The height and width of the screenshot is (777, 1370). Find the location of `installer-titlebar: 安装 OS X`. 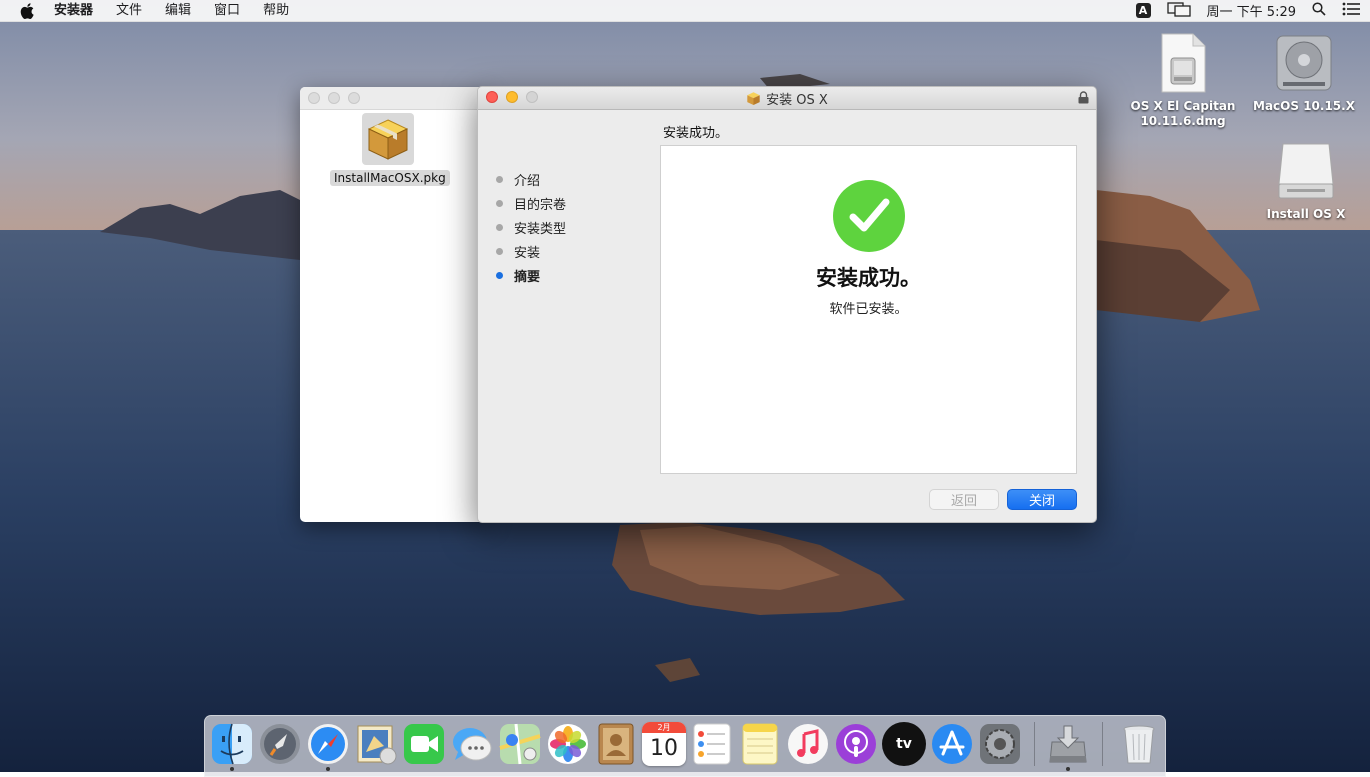

installer-titlebar: 安装 OS X is located at coordinates (787, 98).